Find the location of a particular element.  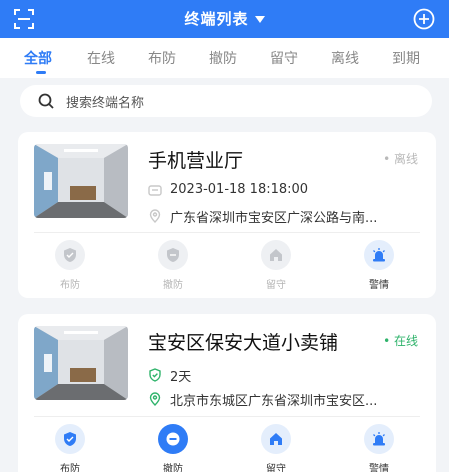

search-placeholder: 搜索终端名称 is located at coordinates (105, 103).